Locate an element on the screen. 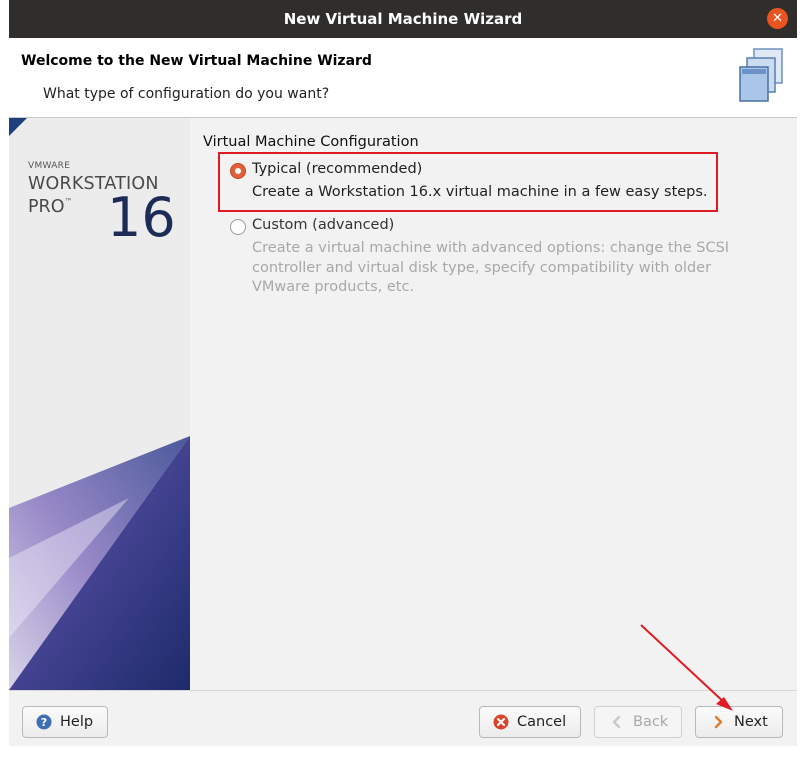 The width and height of the screenshot is (806, 757). close-icon: ✕ is located at coordinates (777, 18).